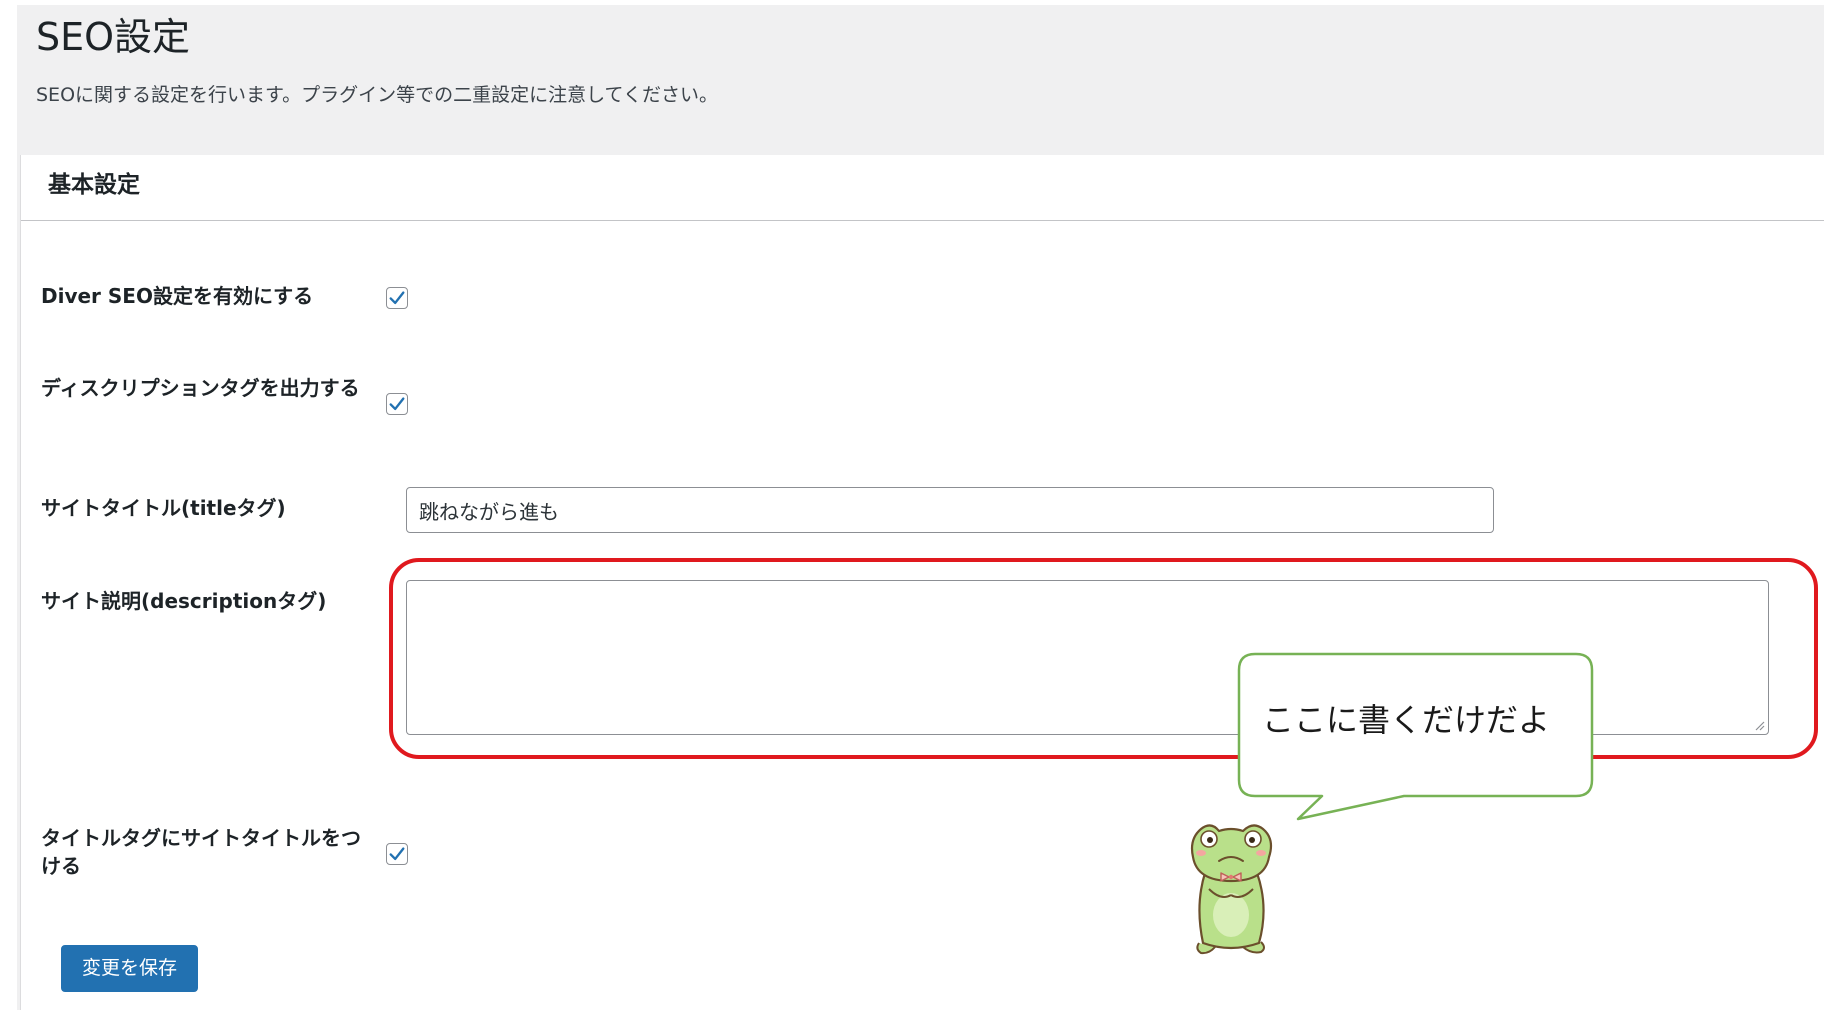 The width and height of the screenshot is (1824, 1010). Describe the element at coordinates (113, 37) in the screenshot. I see `page-title: SEO設定` at that location.